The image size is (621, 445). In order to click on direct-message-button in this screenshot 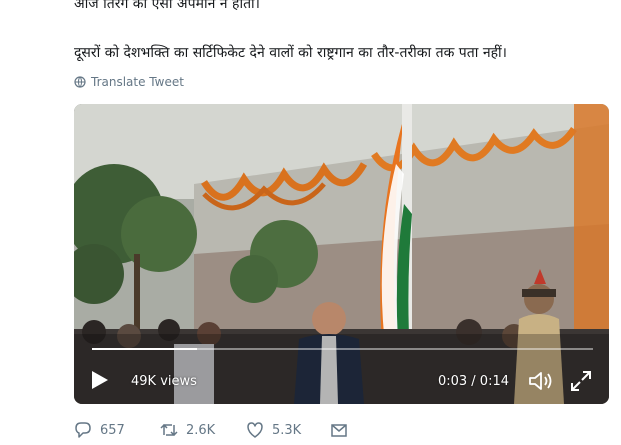, I will do `click(339, 430)`.